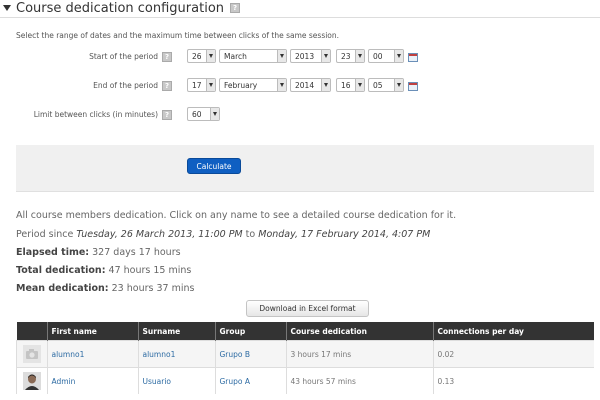  What do you see at coordinates (310, 56) in the screenshot?
I see `start-year-select: 2013` at bounding box center [310, 56].